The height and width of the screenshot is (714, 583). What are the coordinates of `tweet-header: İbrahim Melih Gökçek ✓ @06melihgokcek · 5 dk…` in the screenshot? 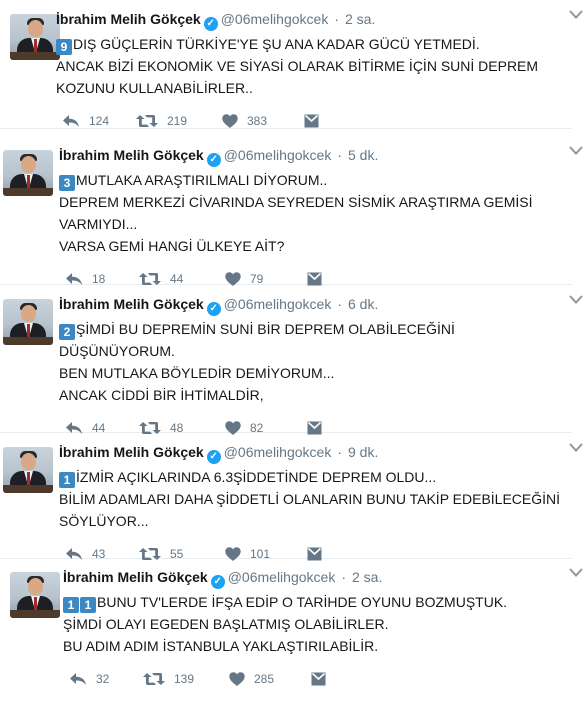 It's located at (218, 156).